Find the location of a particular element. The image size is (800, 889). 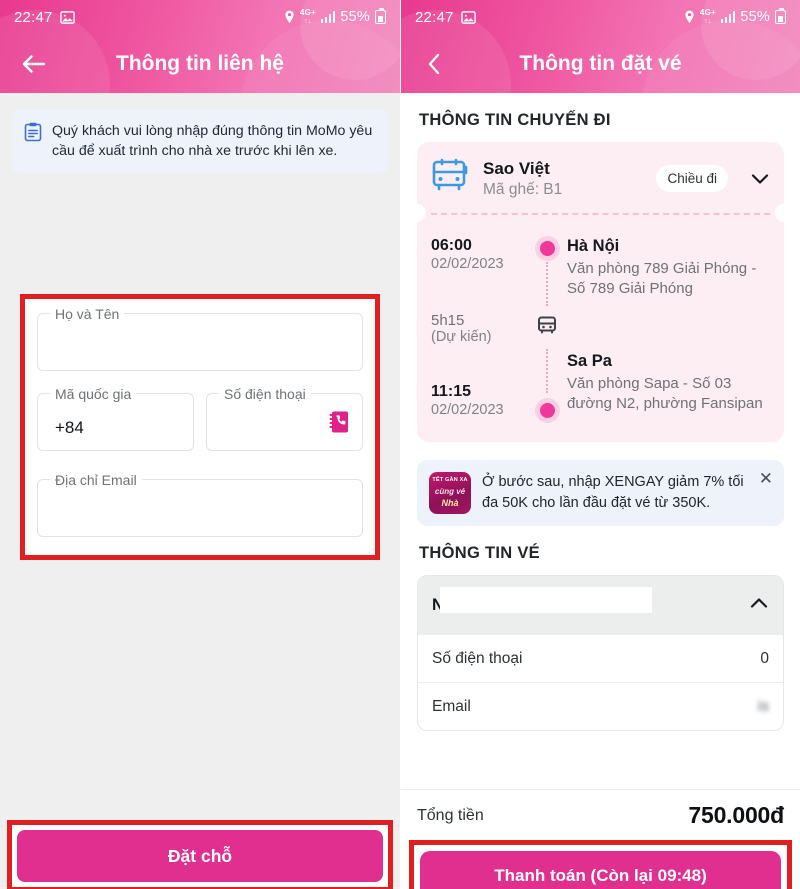

ticket-row-value: 0 is located at coordinates (764, 658).